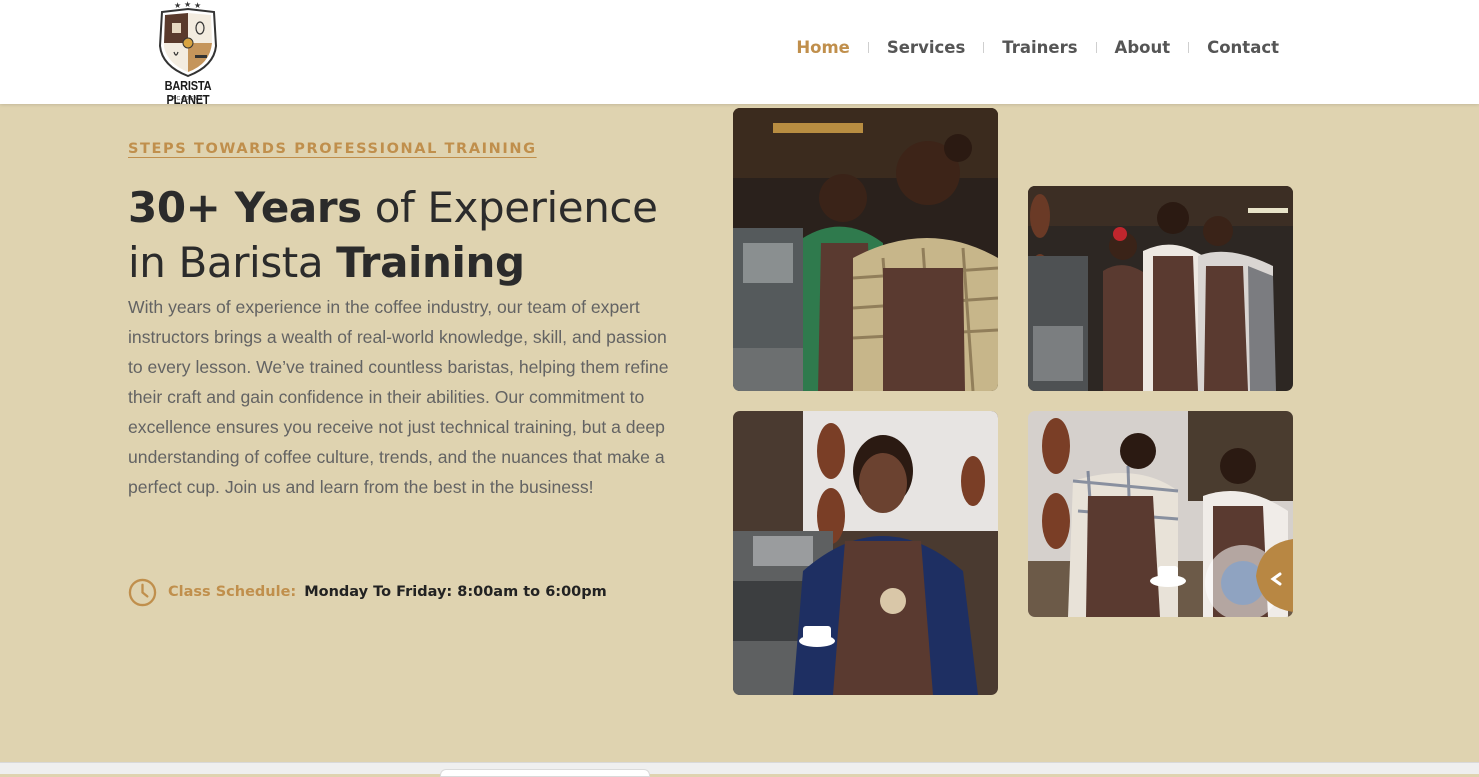  What do you see at coordinates (188, 93) in the screenshot?
I see `brand-name: BARISTA PLANET` at bounding box center [188, 93].